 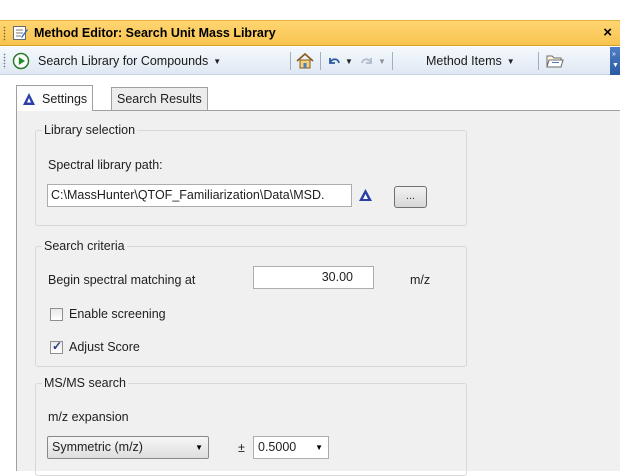 I want to click on undo-button: ▼, so click(x=339, y=61).